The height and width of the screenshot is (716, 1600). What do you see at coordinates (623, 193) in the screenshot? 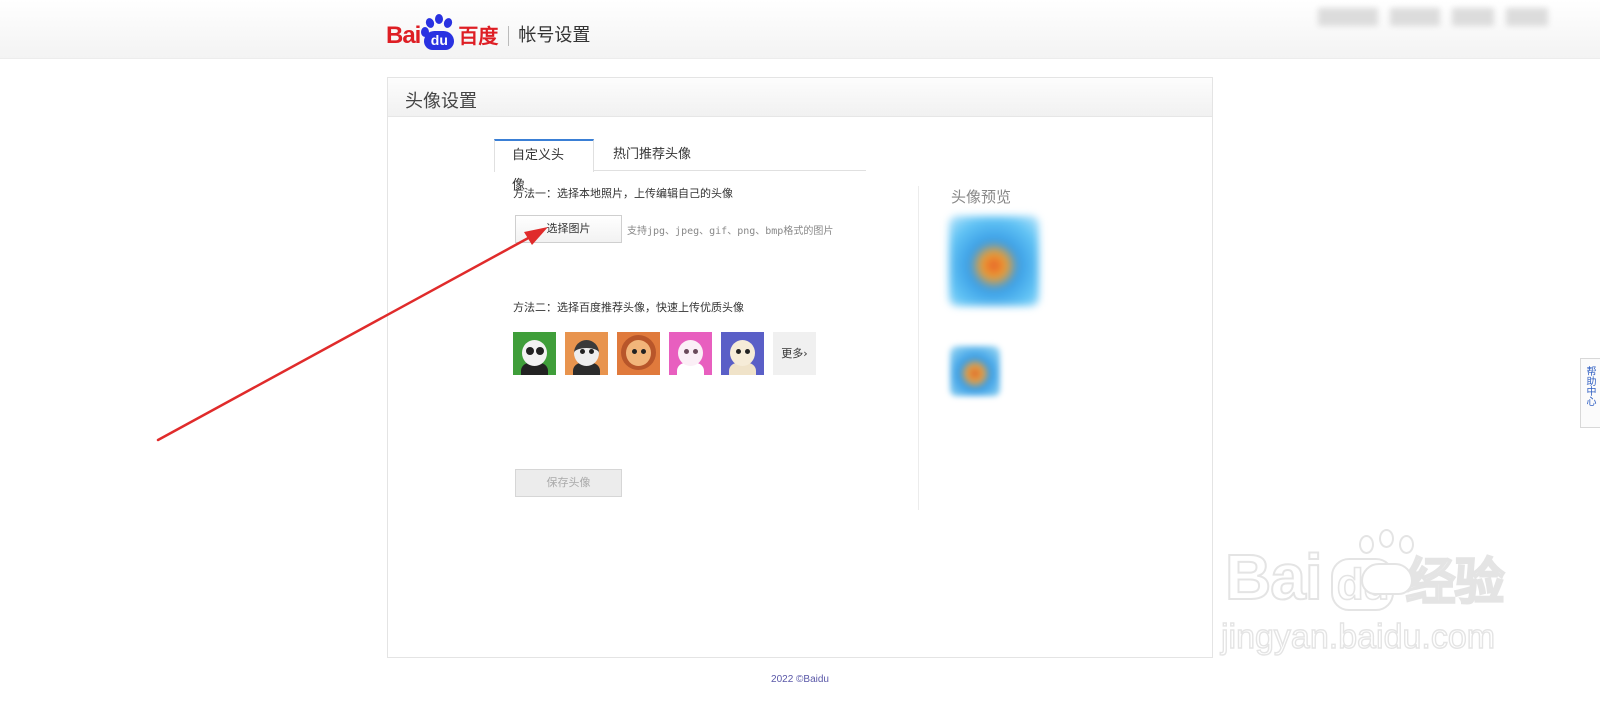
I see `method-one-label: 方法一：选择本地照片，上传编辑自己的头像` at bounding box center [623, 193].